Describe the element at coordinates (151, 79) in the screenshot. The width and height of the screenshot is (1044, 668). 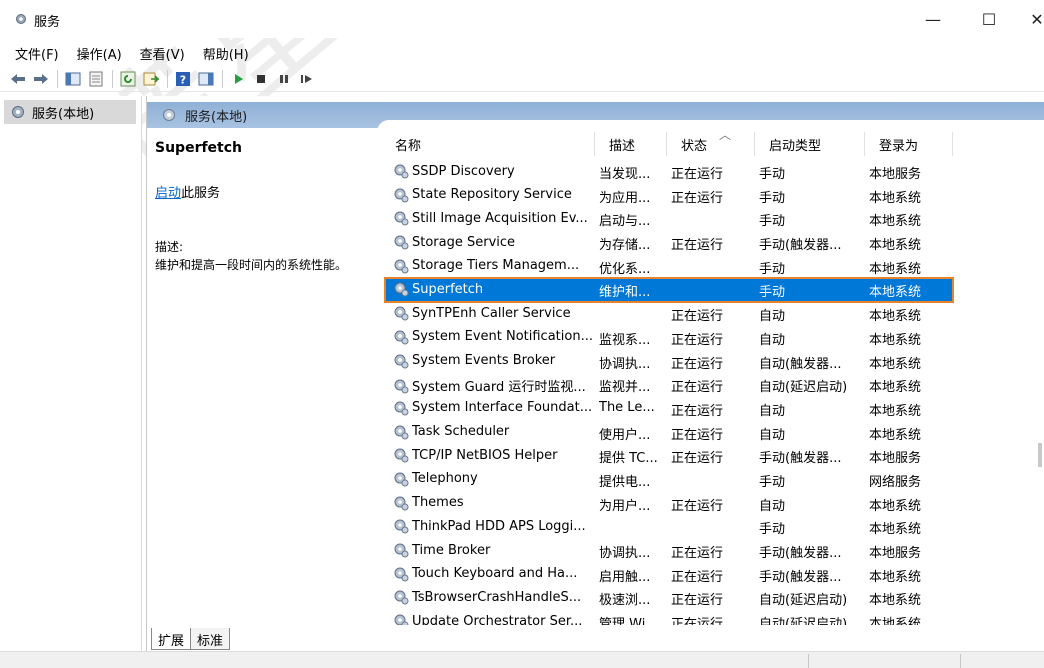
I see `export-icon` at that location.